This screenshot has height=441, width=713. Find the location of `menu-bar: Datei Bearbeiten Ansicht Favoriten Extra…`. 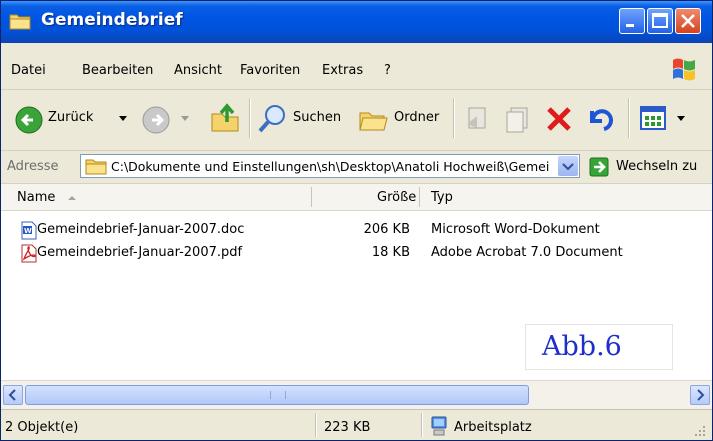

menu-bar: Datei Bearbeiten Ansicht Favoriten Extra… is located at coordinates (356, 66).